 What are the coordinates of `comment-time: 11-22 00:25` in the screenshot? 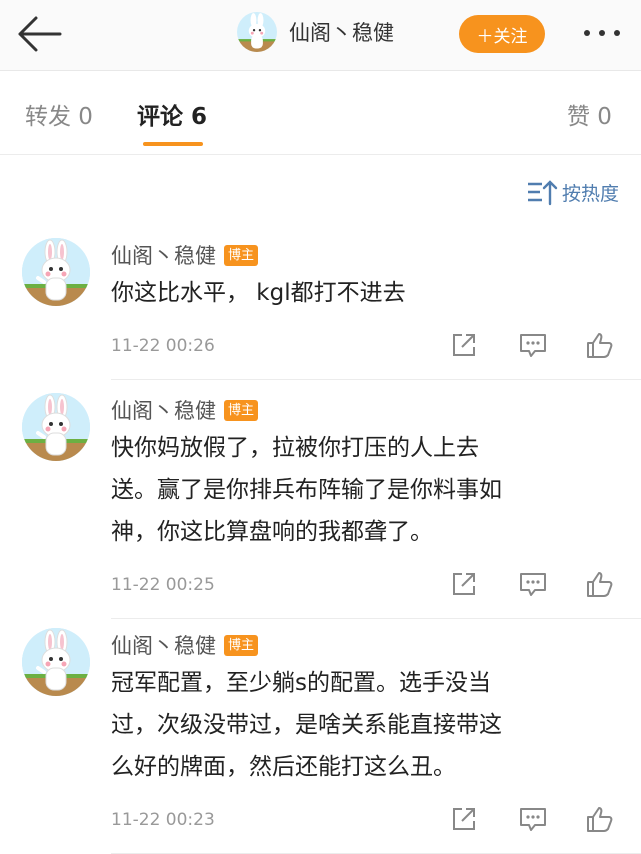 It's located at (163, 585).